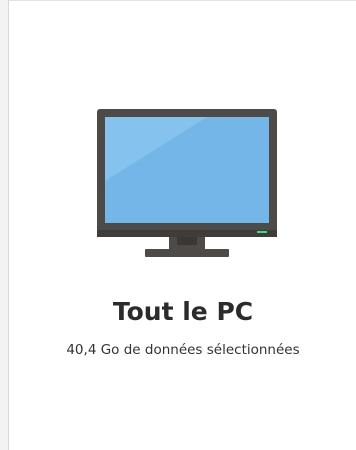  What do you see at coordinates (183, 311) in the screenshot?
I see `card-title: Tout le PC` at bounding box center [183, 311].